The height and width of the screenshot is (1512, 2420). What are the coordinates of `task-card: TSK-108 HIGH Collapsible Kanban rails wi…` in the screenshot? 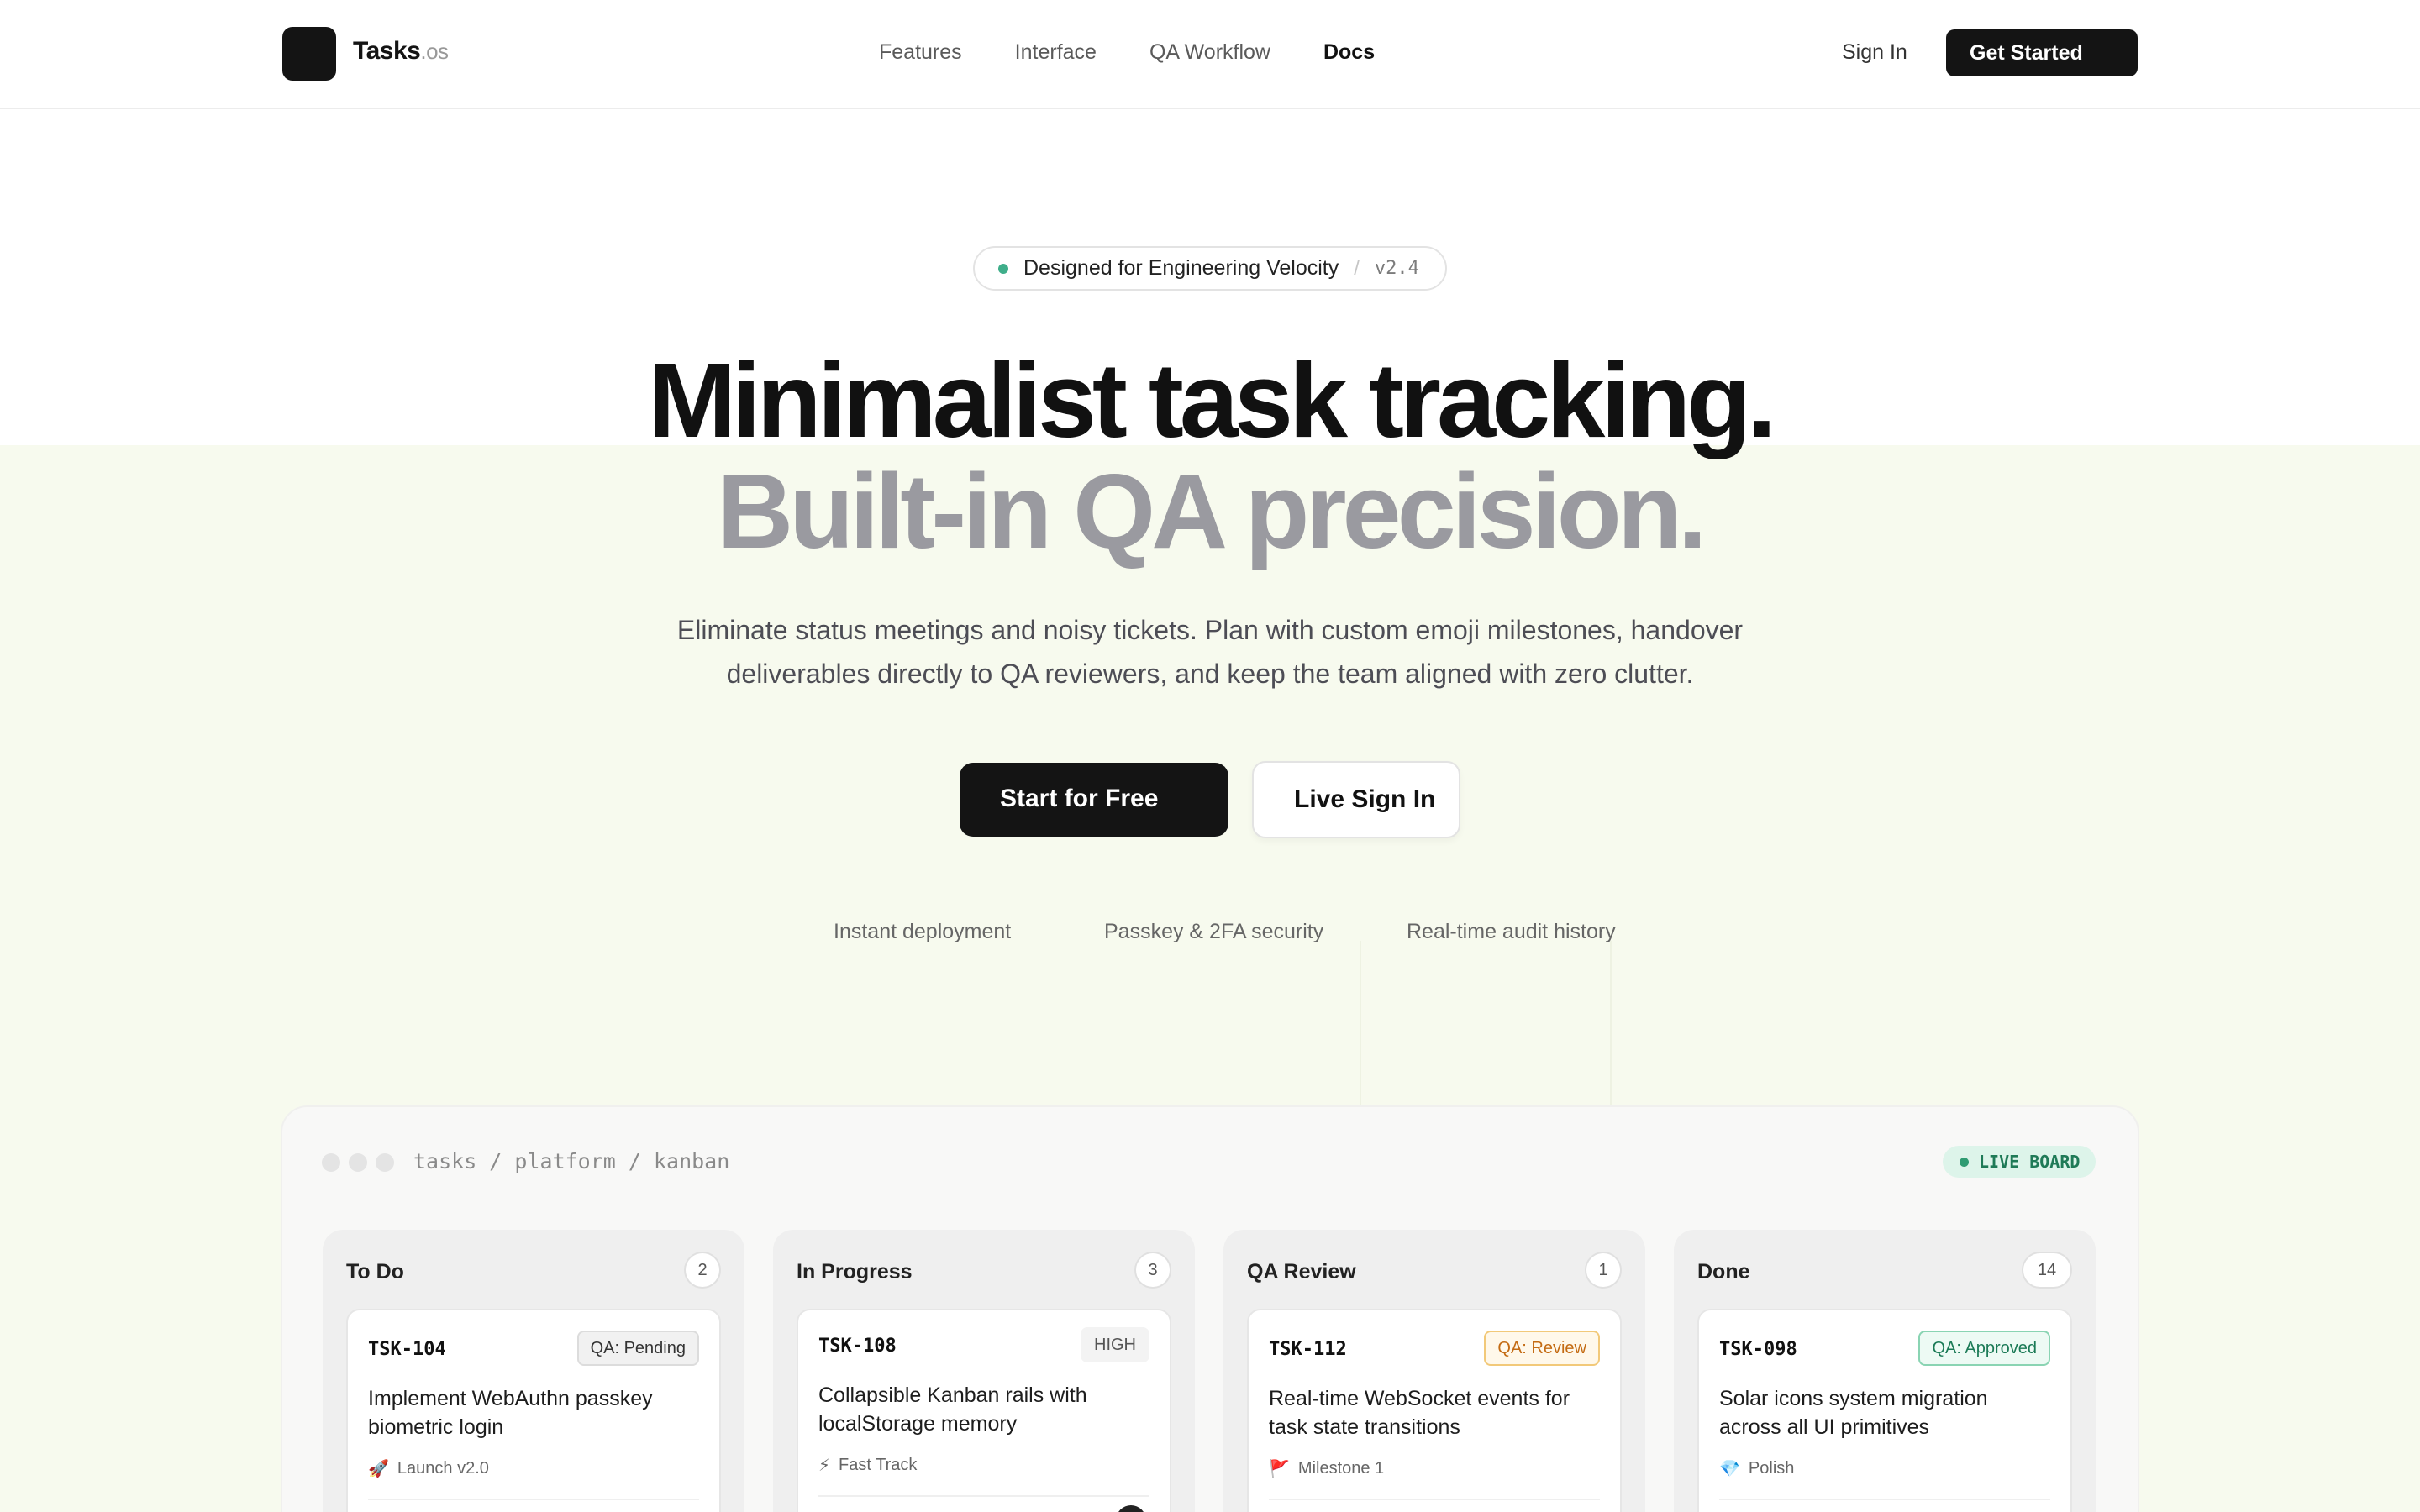 It's located at (984, 1410).